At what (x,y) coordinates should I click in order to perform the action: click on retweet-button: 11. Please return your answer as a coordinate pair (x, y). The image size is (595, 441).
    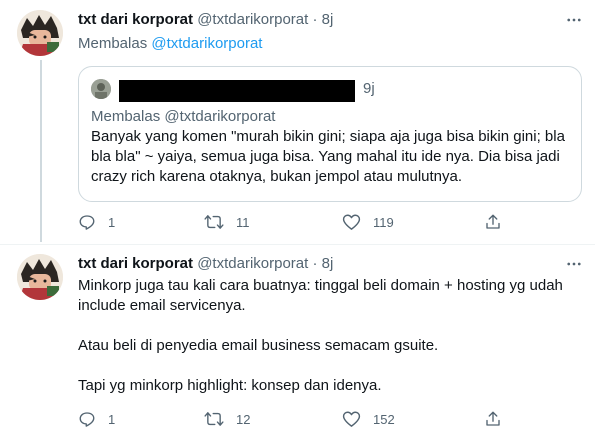
    Looking at the image, I should click on (227, 222).